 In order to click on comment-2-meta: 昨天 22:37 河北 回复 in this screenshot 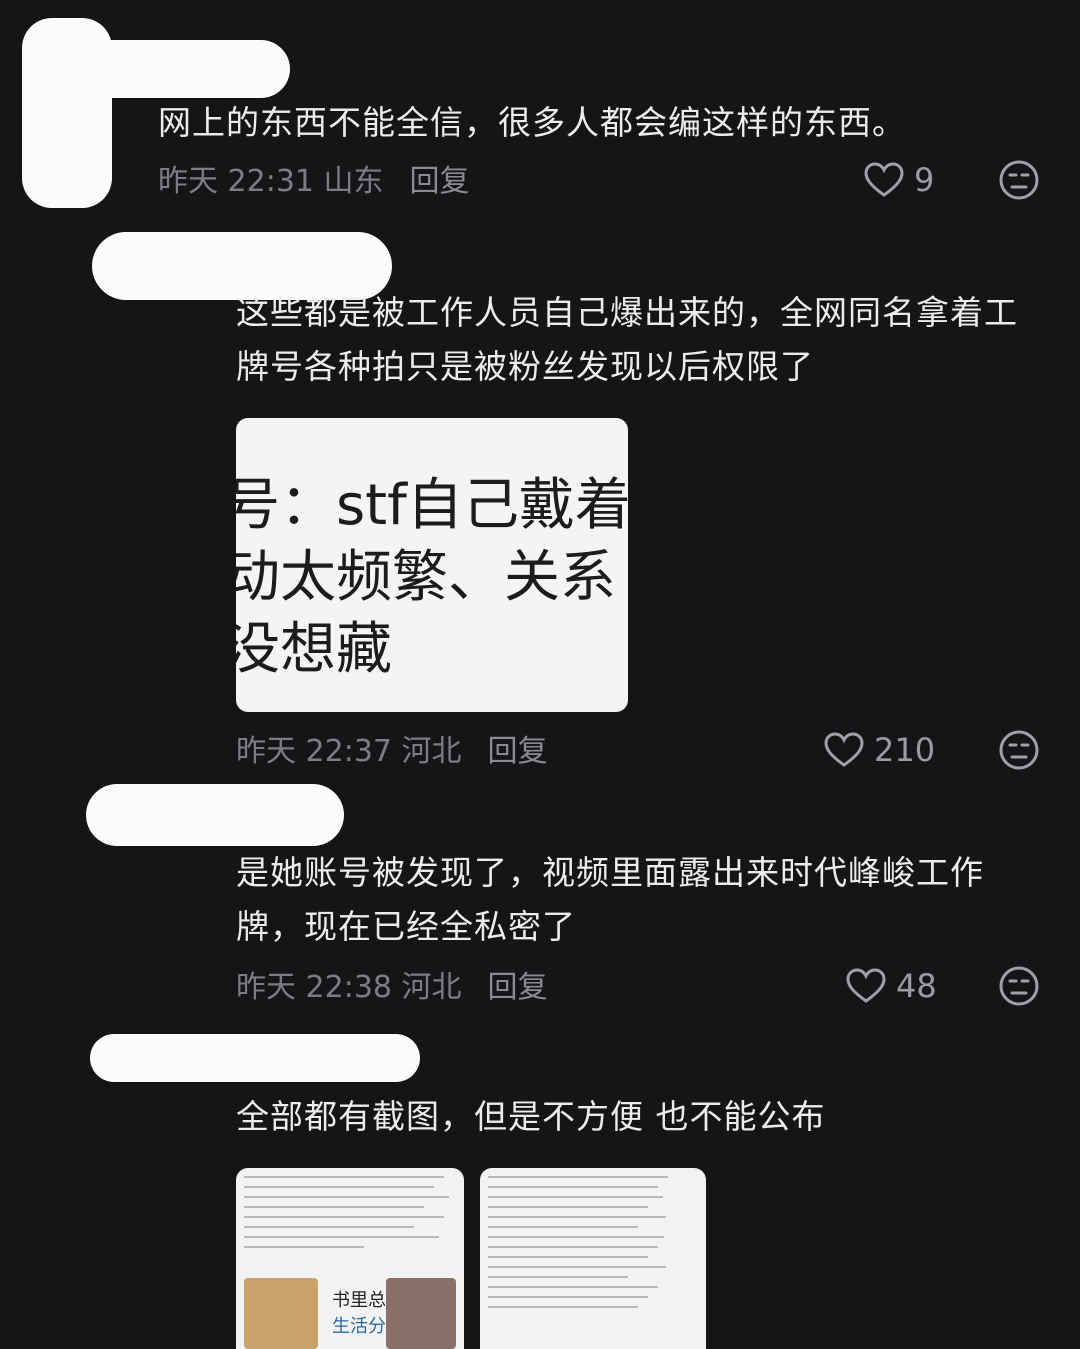, I will do `click(392, 748)`.